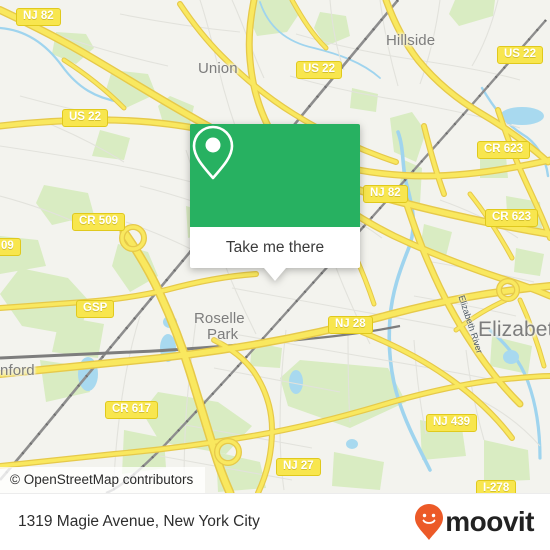 This screenshot has width=550, height=550. I want to click on shield-nj-82-mid: NJ 82, so click(385, 194).